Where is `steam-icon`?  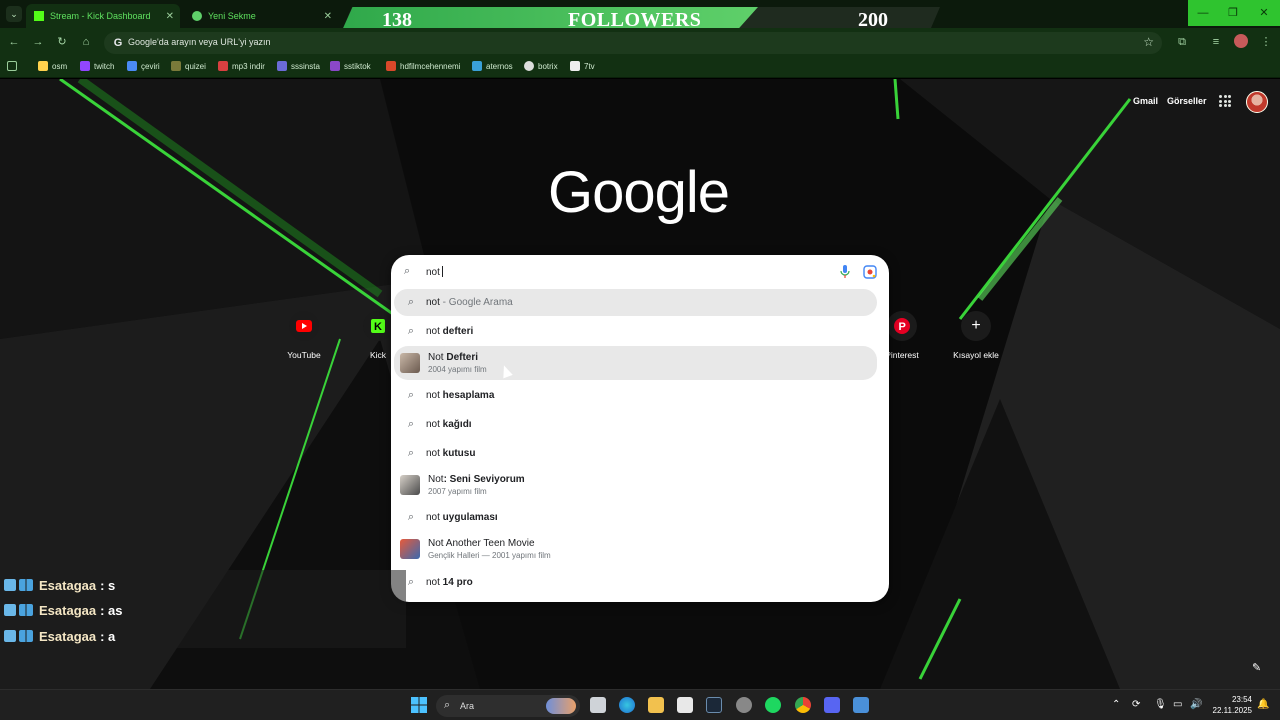
steam-icon is located at coordinates (714, 705).